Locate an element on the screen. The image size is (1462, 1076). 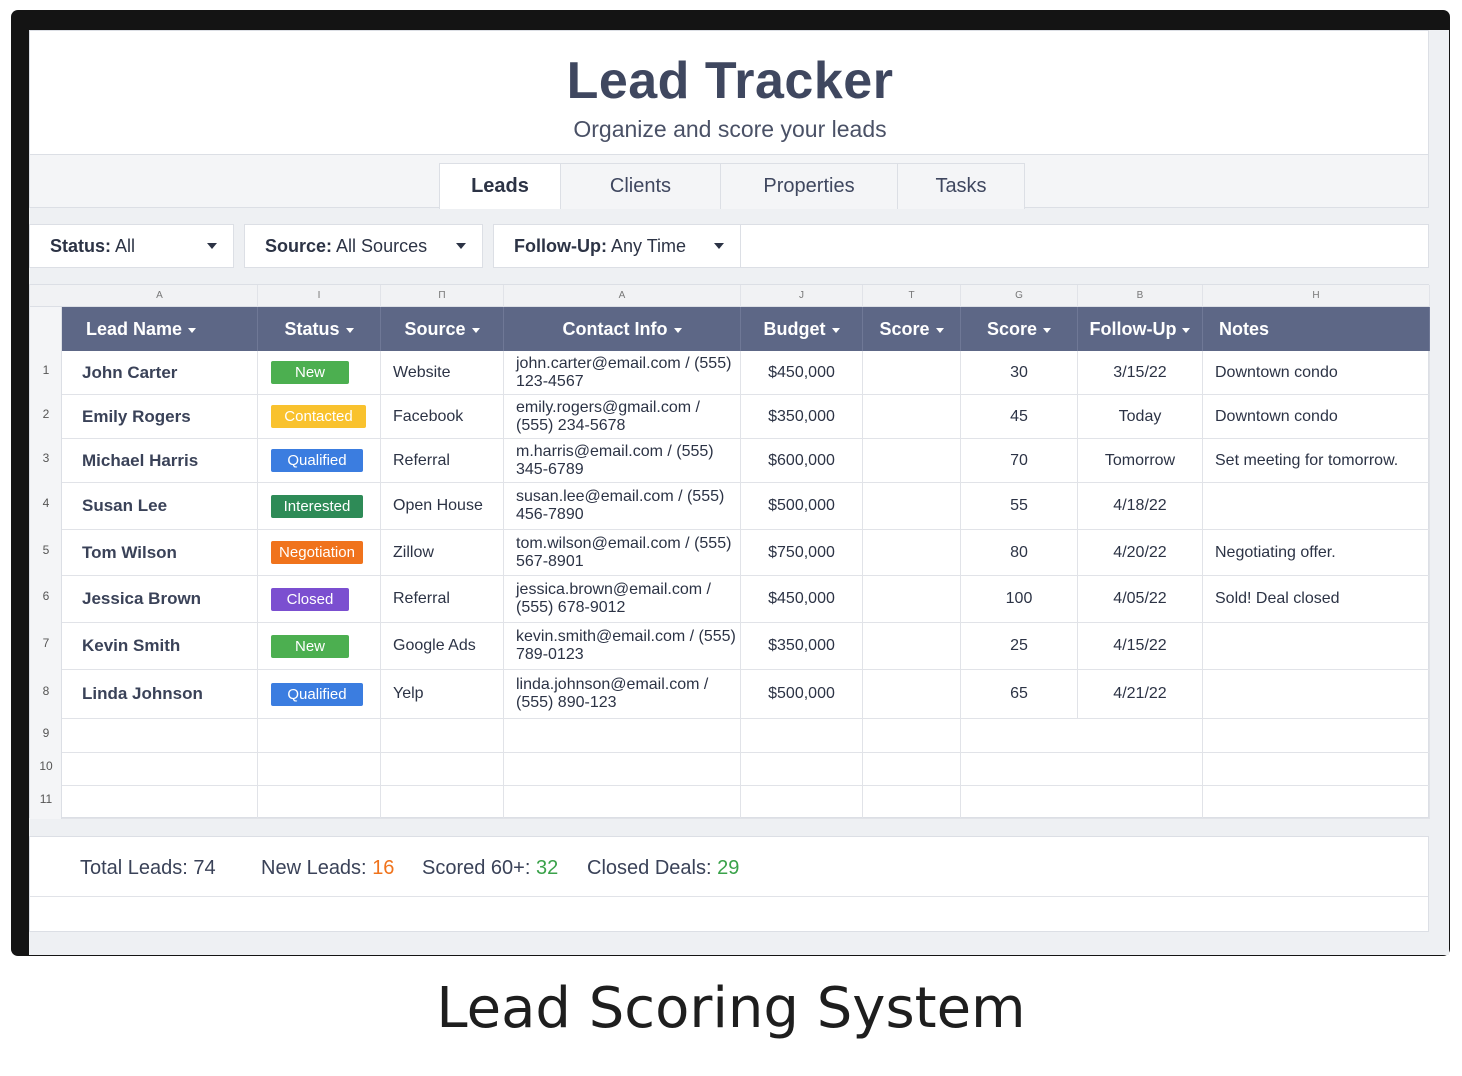
table-cell: Sold! Deal closed is located at coordinates (1316, 599).